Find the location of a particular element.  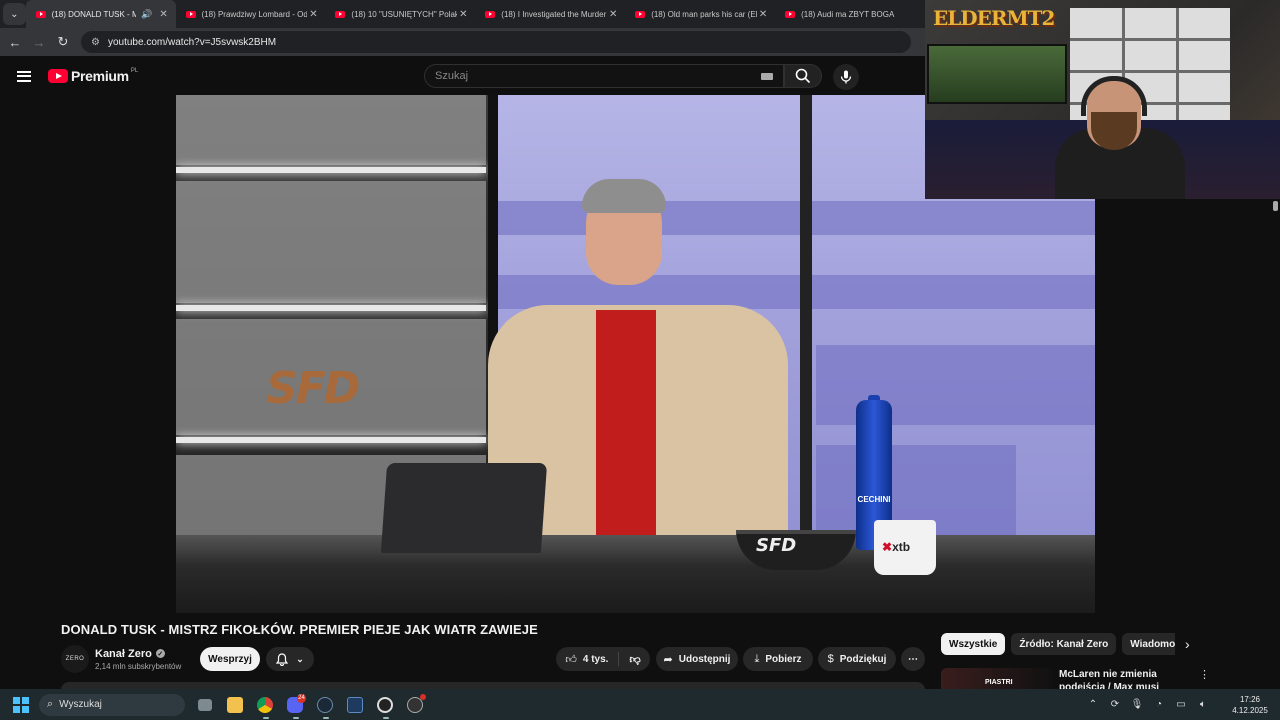

chevron-up-icon: ⌃ is located at coordinates (1093, 704).